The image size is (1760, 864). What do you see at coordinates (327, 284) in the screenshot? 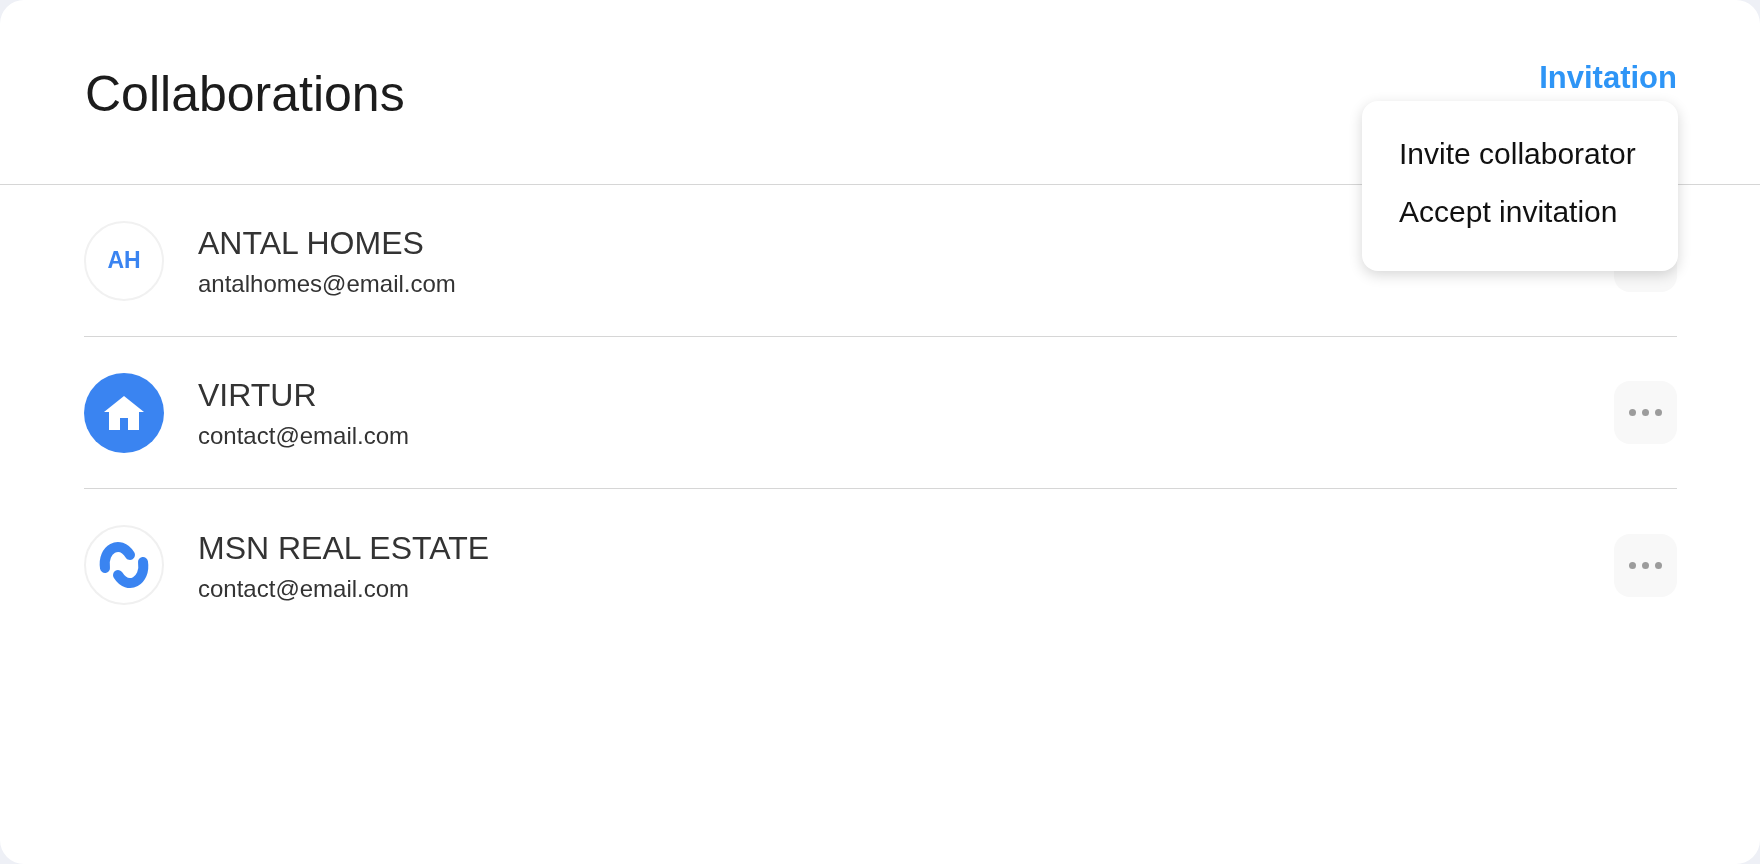
I see `email-address: antalhomes@email.com` at bounding box center [327, 284].